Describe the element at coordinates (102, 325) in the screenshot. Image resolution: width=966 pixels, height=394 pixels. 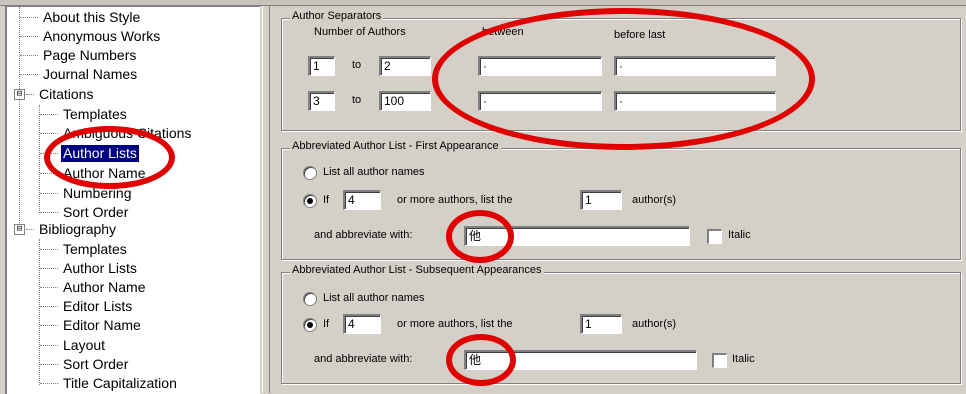
I see `tree-item-editor-name: Editor Name` at that location.